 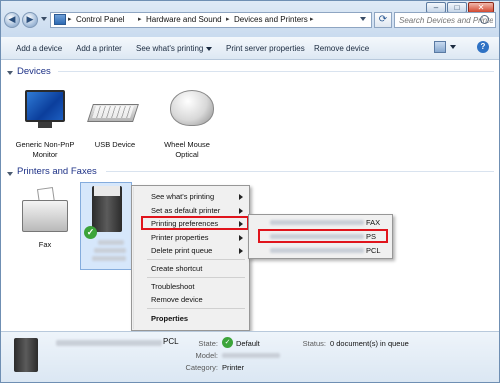 I want to click on search-icon, so click(x=484, y=19).